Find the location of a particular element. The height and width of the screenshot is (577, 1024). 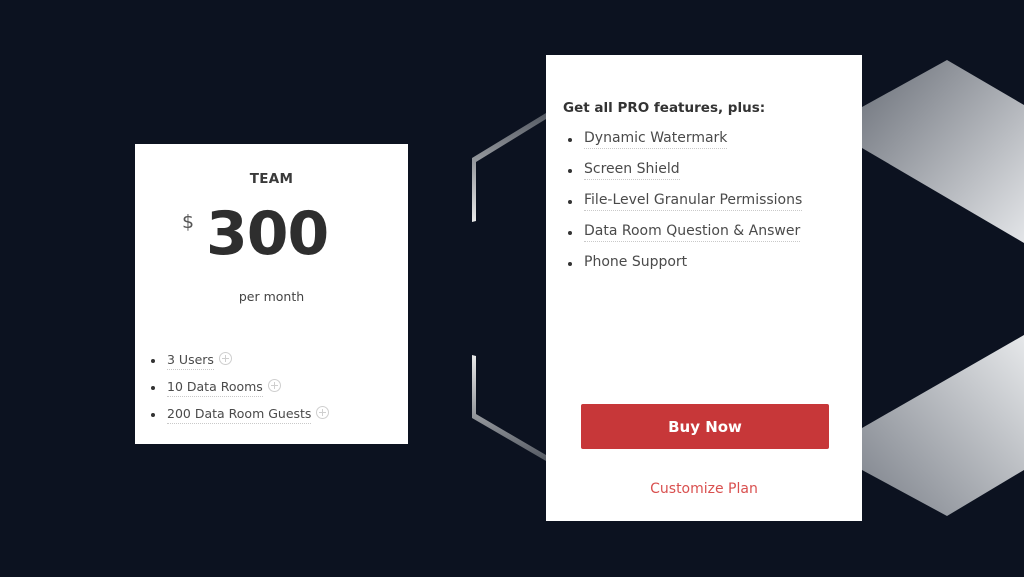

feature-label: Dynamic Watermark is located at coordinates (656, 139).